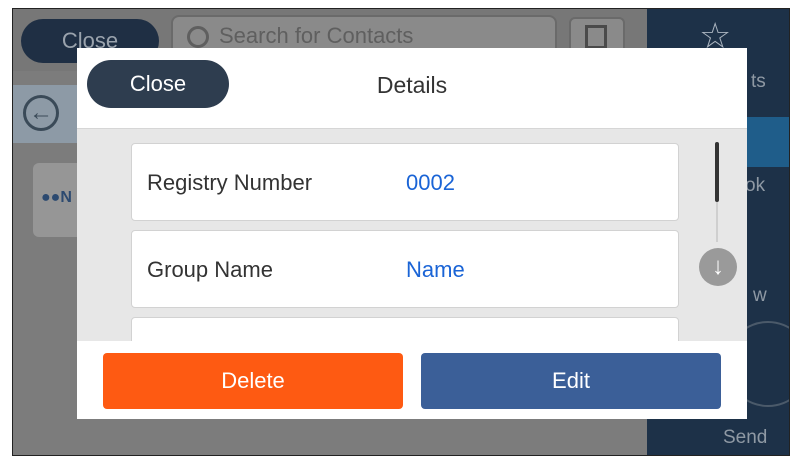  What do you see at coordinates (718, 267) in the screenshot?
I see `scroll-down-icon: ↓` at bounding box center [718, 267].